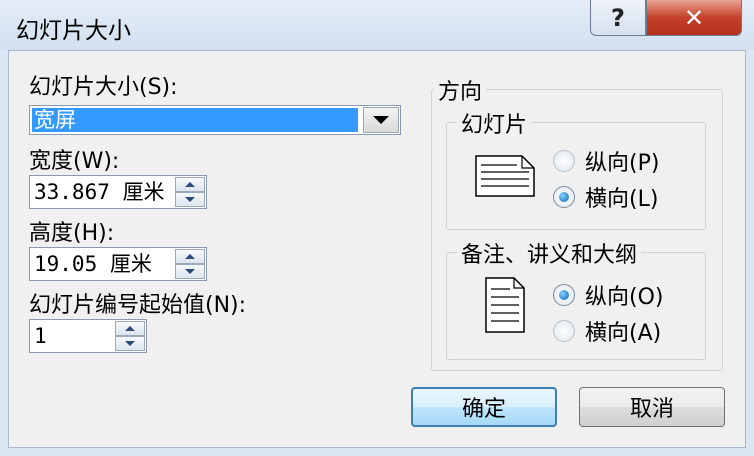  I want to click on slide-size-label: 幻灯片大小(S):, so click(103, 87).